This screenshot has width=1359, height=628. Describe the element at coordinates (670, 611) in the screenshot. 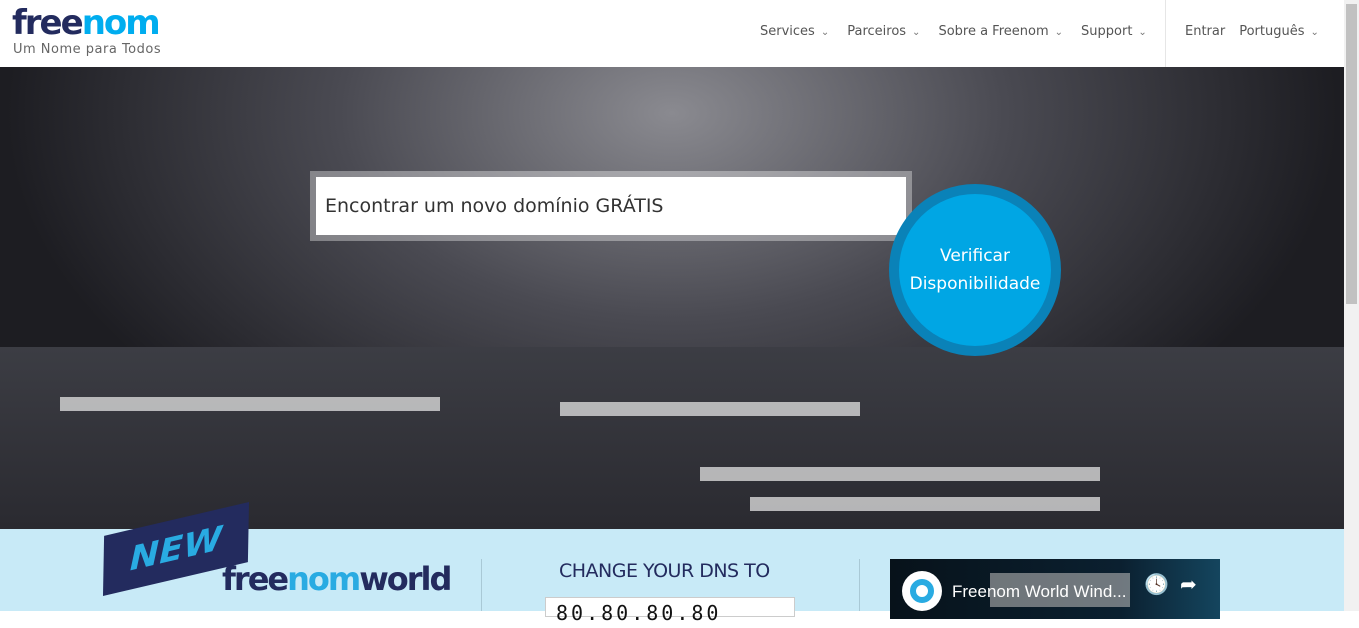

I see `dns-value: 80.80.80.80` at that location.